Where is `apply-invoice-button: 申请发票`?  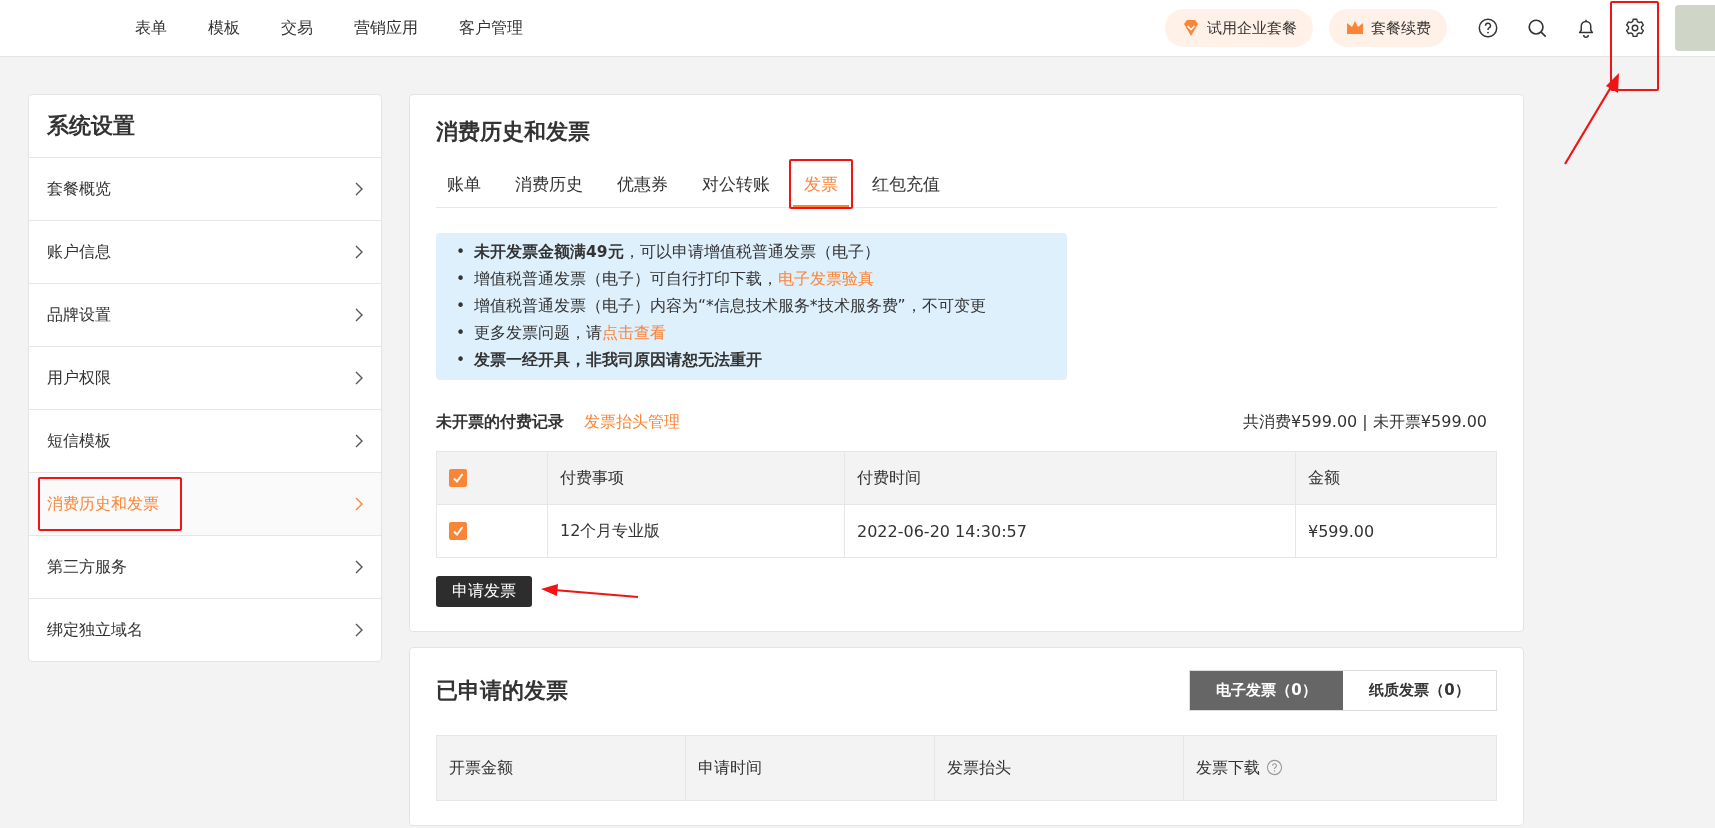 apply-invoice-button: 申请发票 is located at coordinates (484, 591).